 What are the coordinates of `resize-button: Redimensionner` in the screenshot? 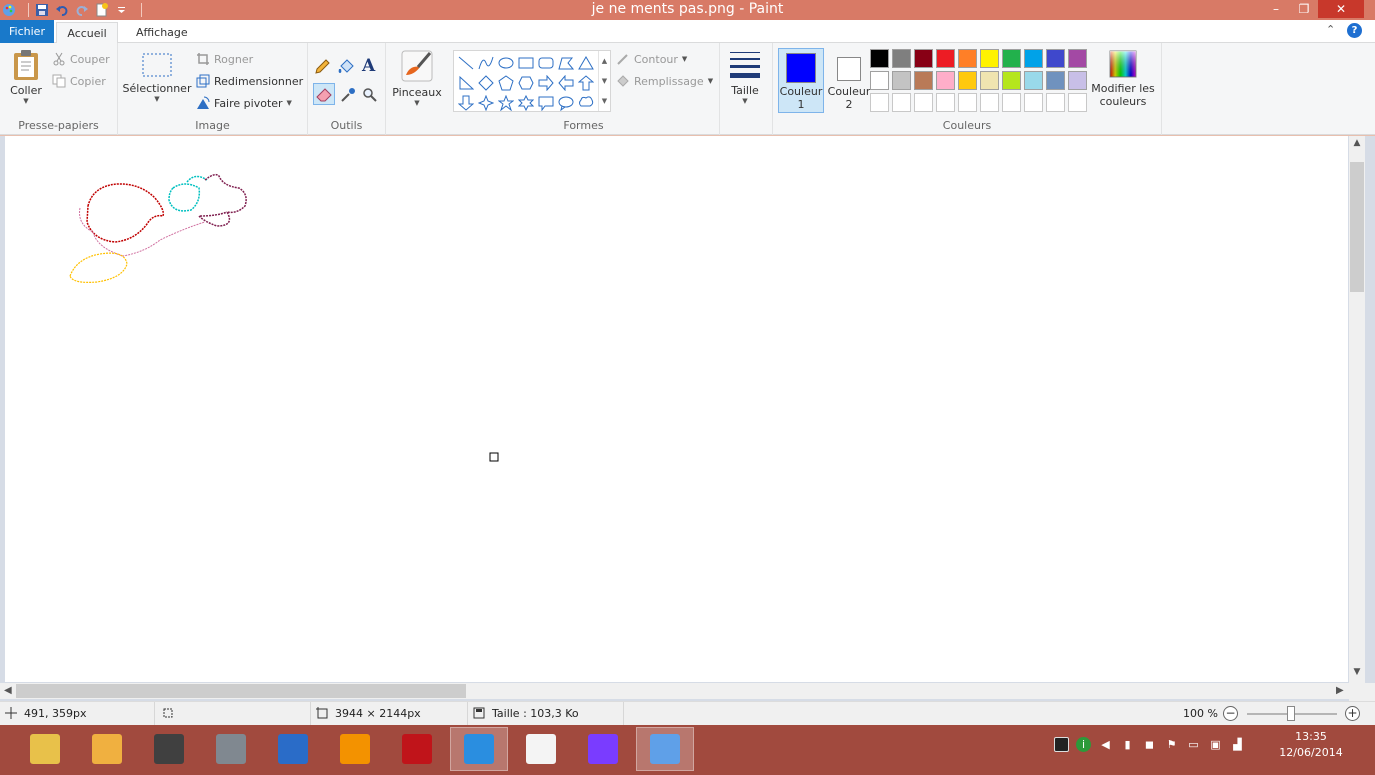 It's located at (249, 81).